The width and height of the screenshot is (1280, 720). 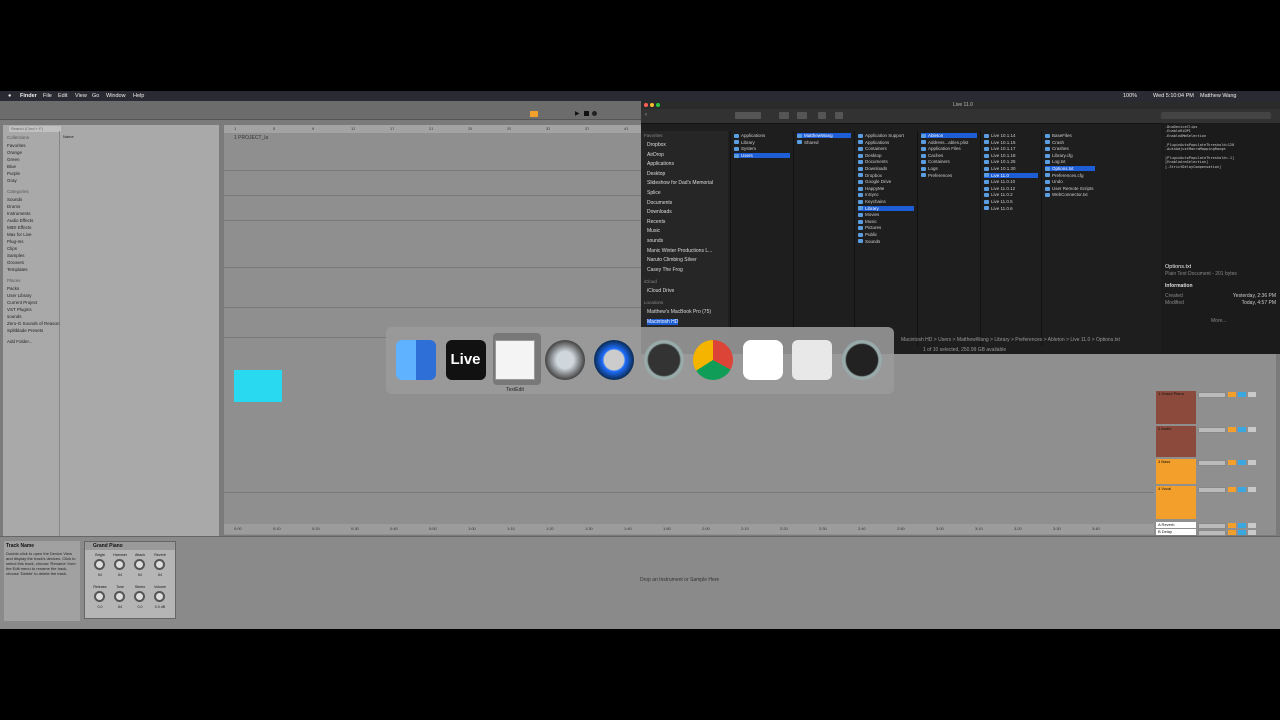 What do you see at coordinates (1176, 407) in the screenshot?
I see `track-header: 1 Grand Piano` at bounding box center [1176, 407].